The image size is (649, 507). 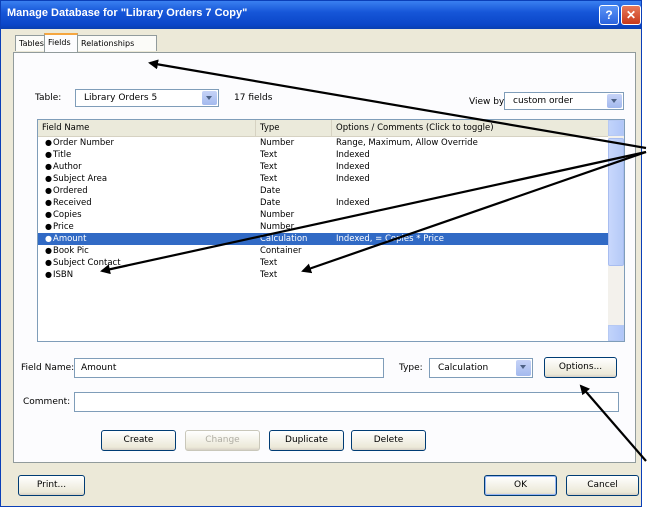 I want to click on ok-button: OK, so click(x=520, y=485).